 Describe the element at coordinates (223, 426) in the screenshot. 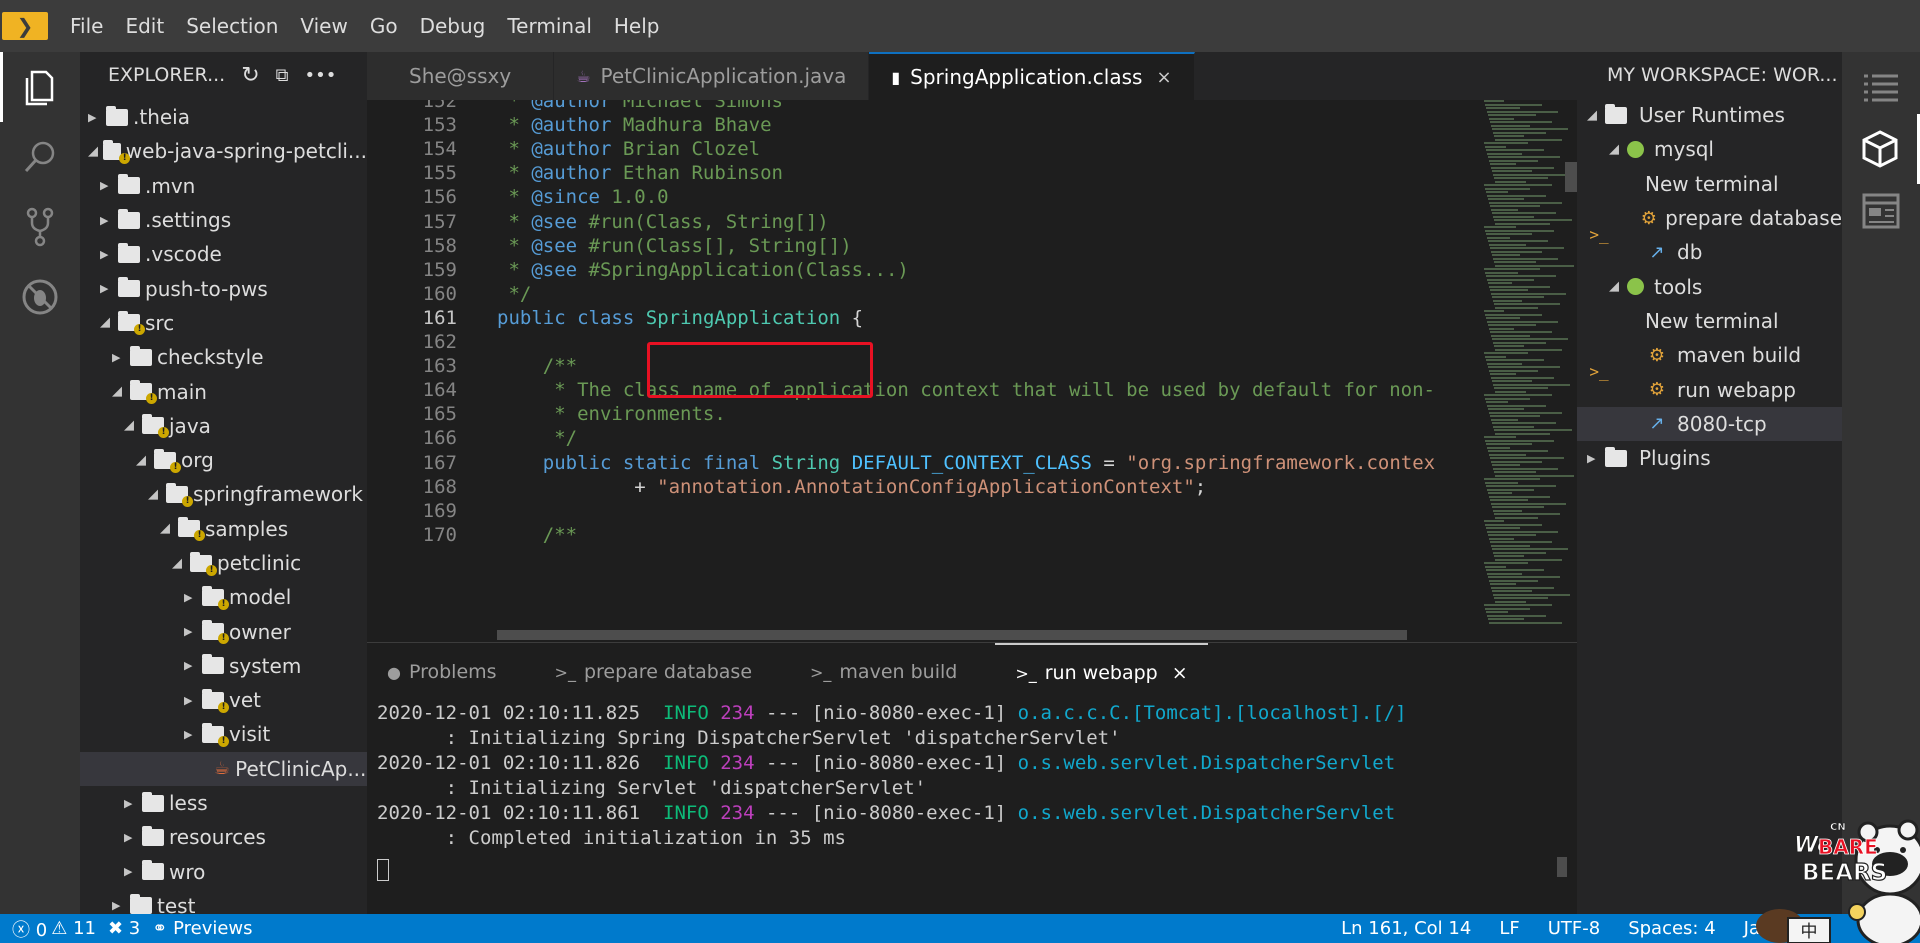

I see `explorer-item: ◢! java` at that location.